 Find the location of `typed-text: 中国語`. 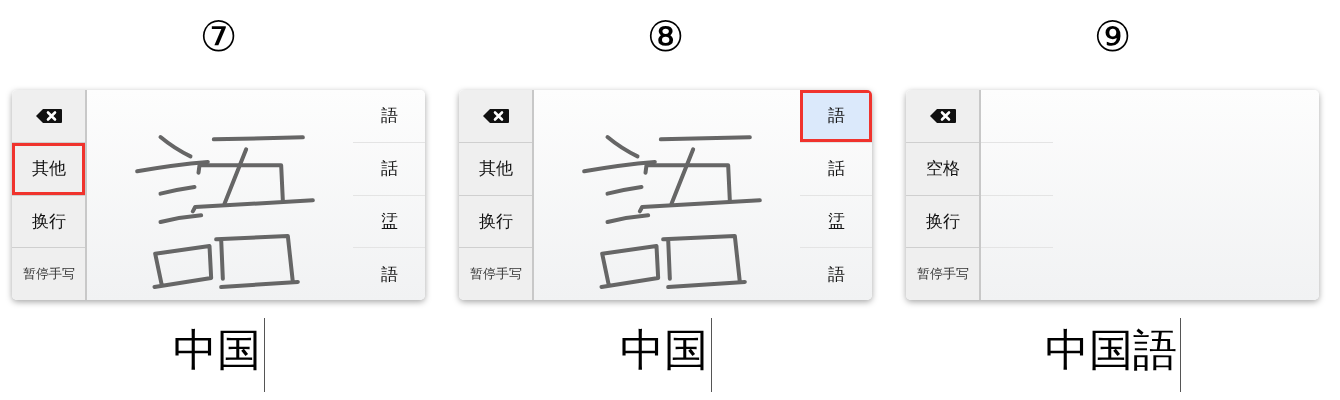

typed-text: 中国語 is located at coordinates (1110, 350).